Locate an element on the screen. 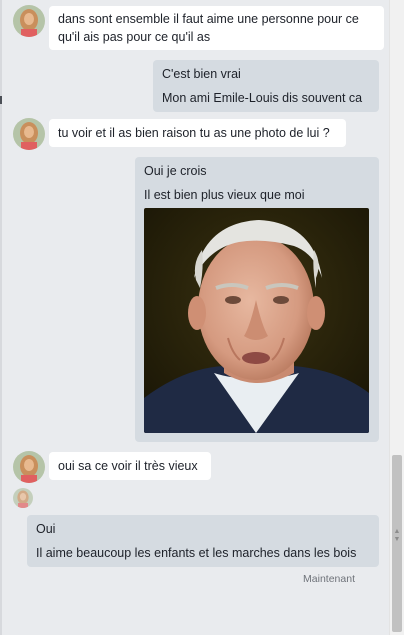 This screenshot has width=404, height=635. message-text: oui sa ce voir il très vieux is located at coordinates (128, 466).